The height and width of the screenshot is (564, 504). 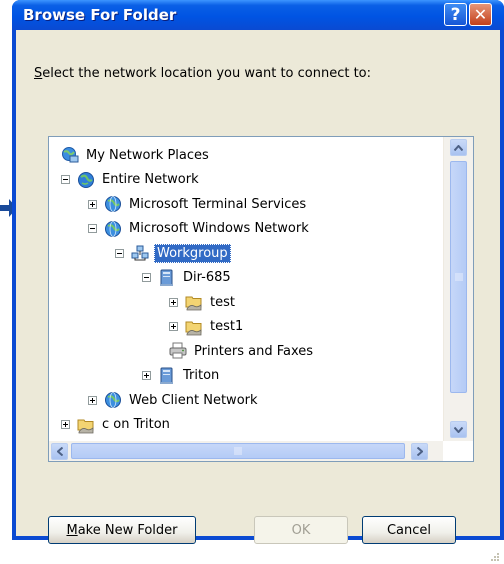 I want to click on tree-item-label: Microsoft Terminal Services, so click(x=218, y=204).